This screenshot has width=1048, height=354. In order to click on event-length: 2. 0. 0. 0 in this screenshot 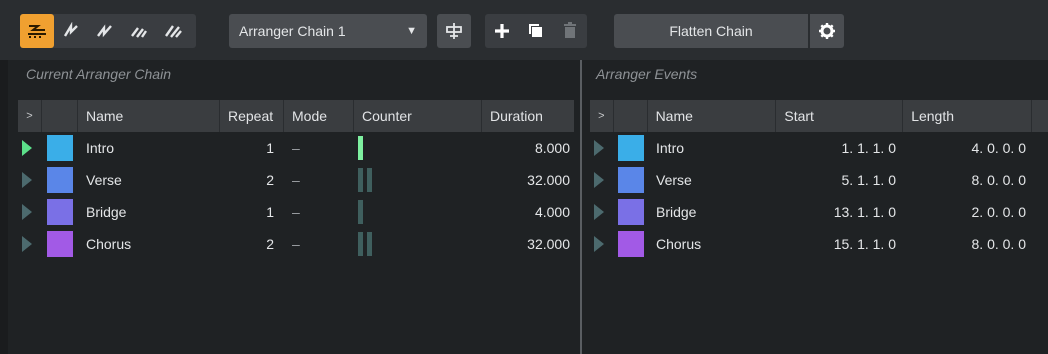, I will do `click(971, 212)`.